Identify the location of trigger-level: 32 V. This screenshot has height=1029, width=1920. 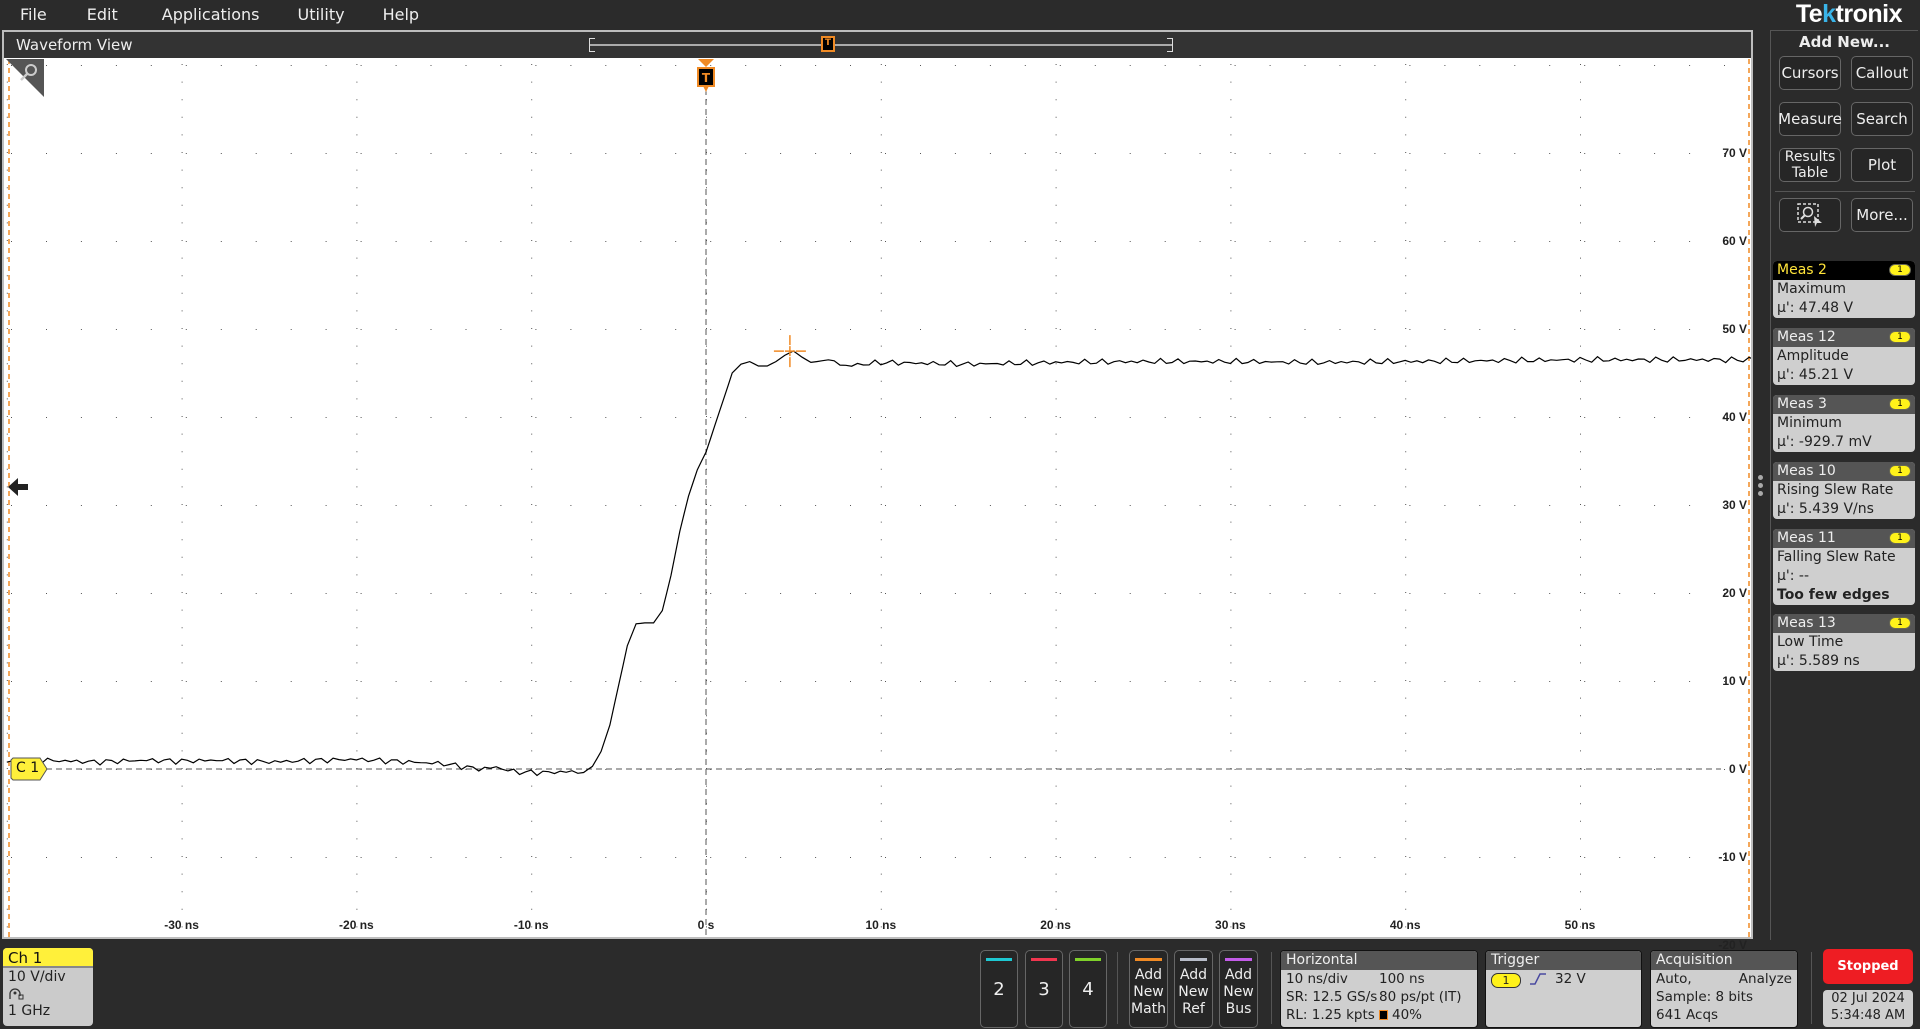
(1570, 979).